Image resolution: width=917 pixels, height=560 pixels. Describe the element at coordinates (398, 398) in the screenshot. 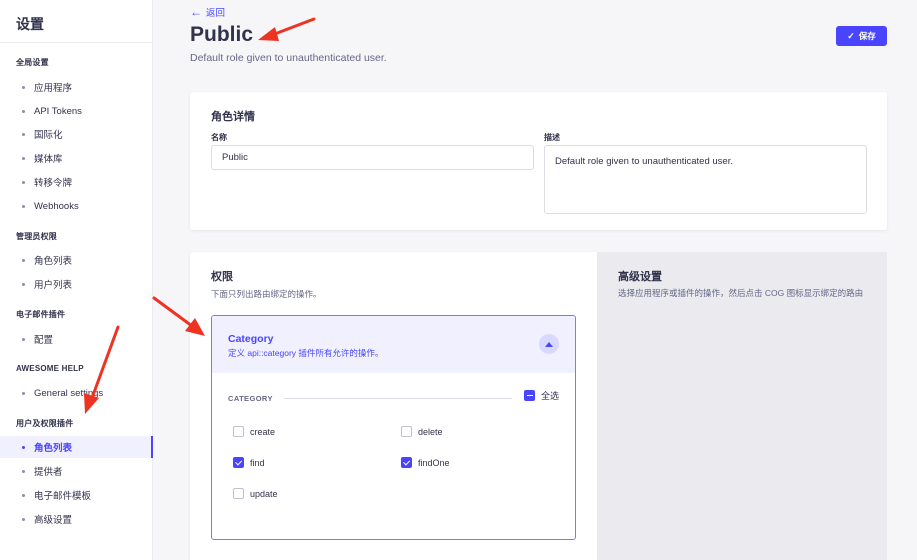

I see `category-divider` at that location.